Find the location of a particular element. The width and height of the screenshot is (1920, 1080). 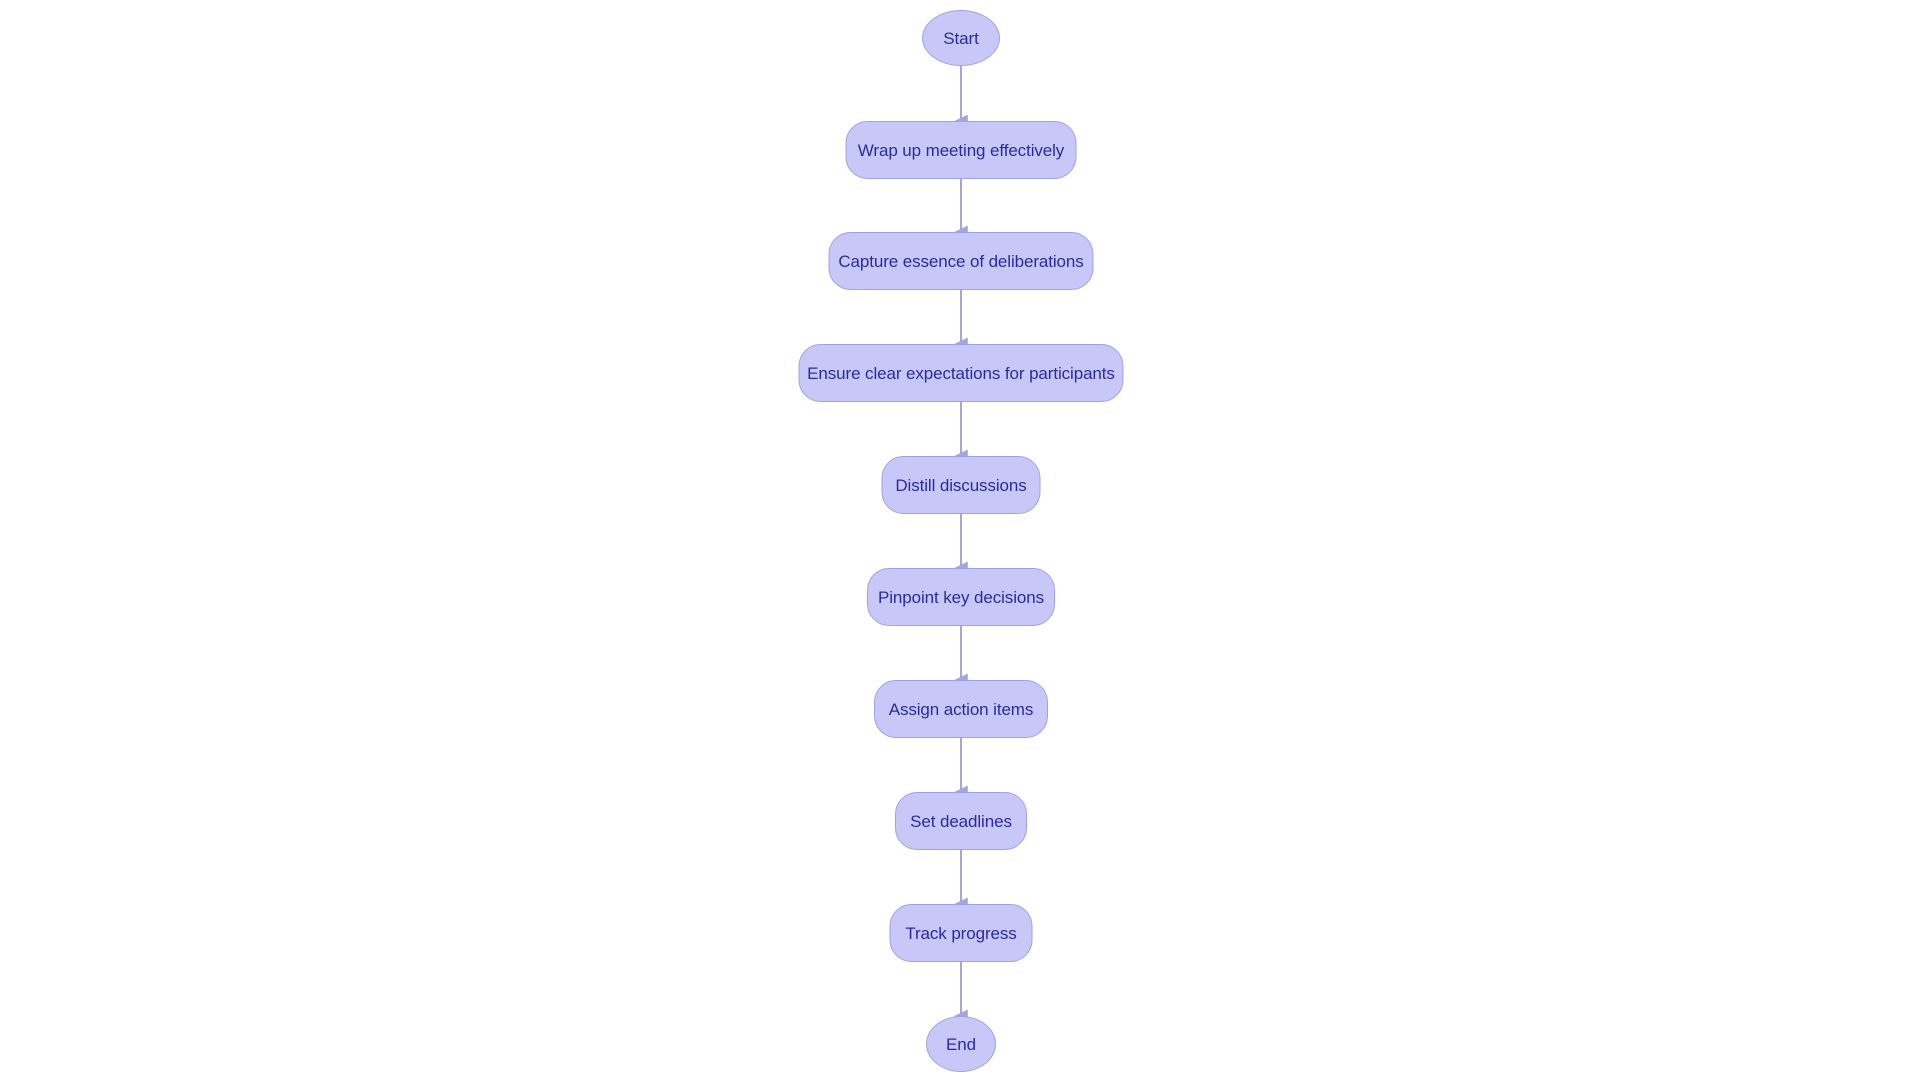

flow-node-label: Capture essence of deliberations is located at coordinates (961, 261).